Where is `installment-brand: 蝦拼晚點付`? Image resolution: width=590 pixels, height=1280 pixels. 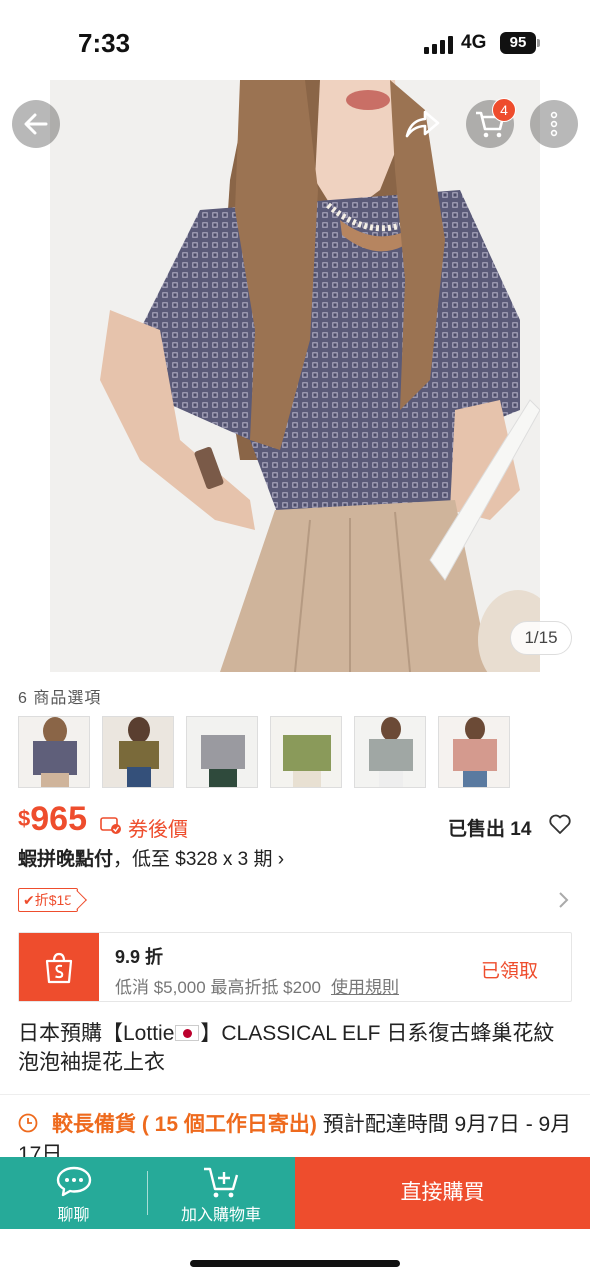
installment-brand: 蝦拼晚點付 is located at coordinates (66, 859).